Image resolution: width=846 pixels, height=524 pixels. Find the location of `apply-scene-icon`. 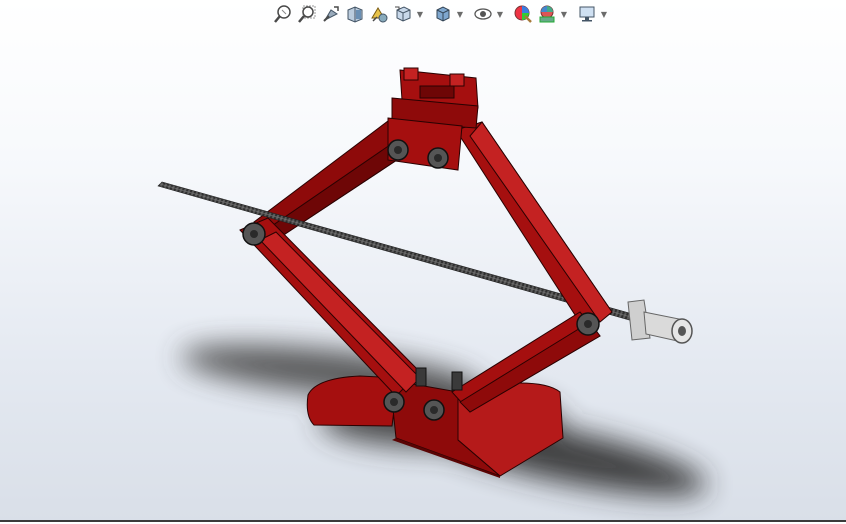

apply-scene-icon is located at coordinates (547, 14).